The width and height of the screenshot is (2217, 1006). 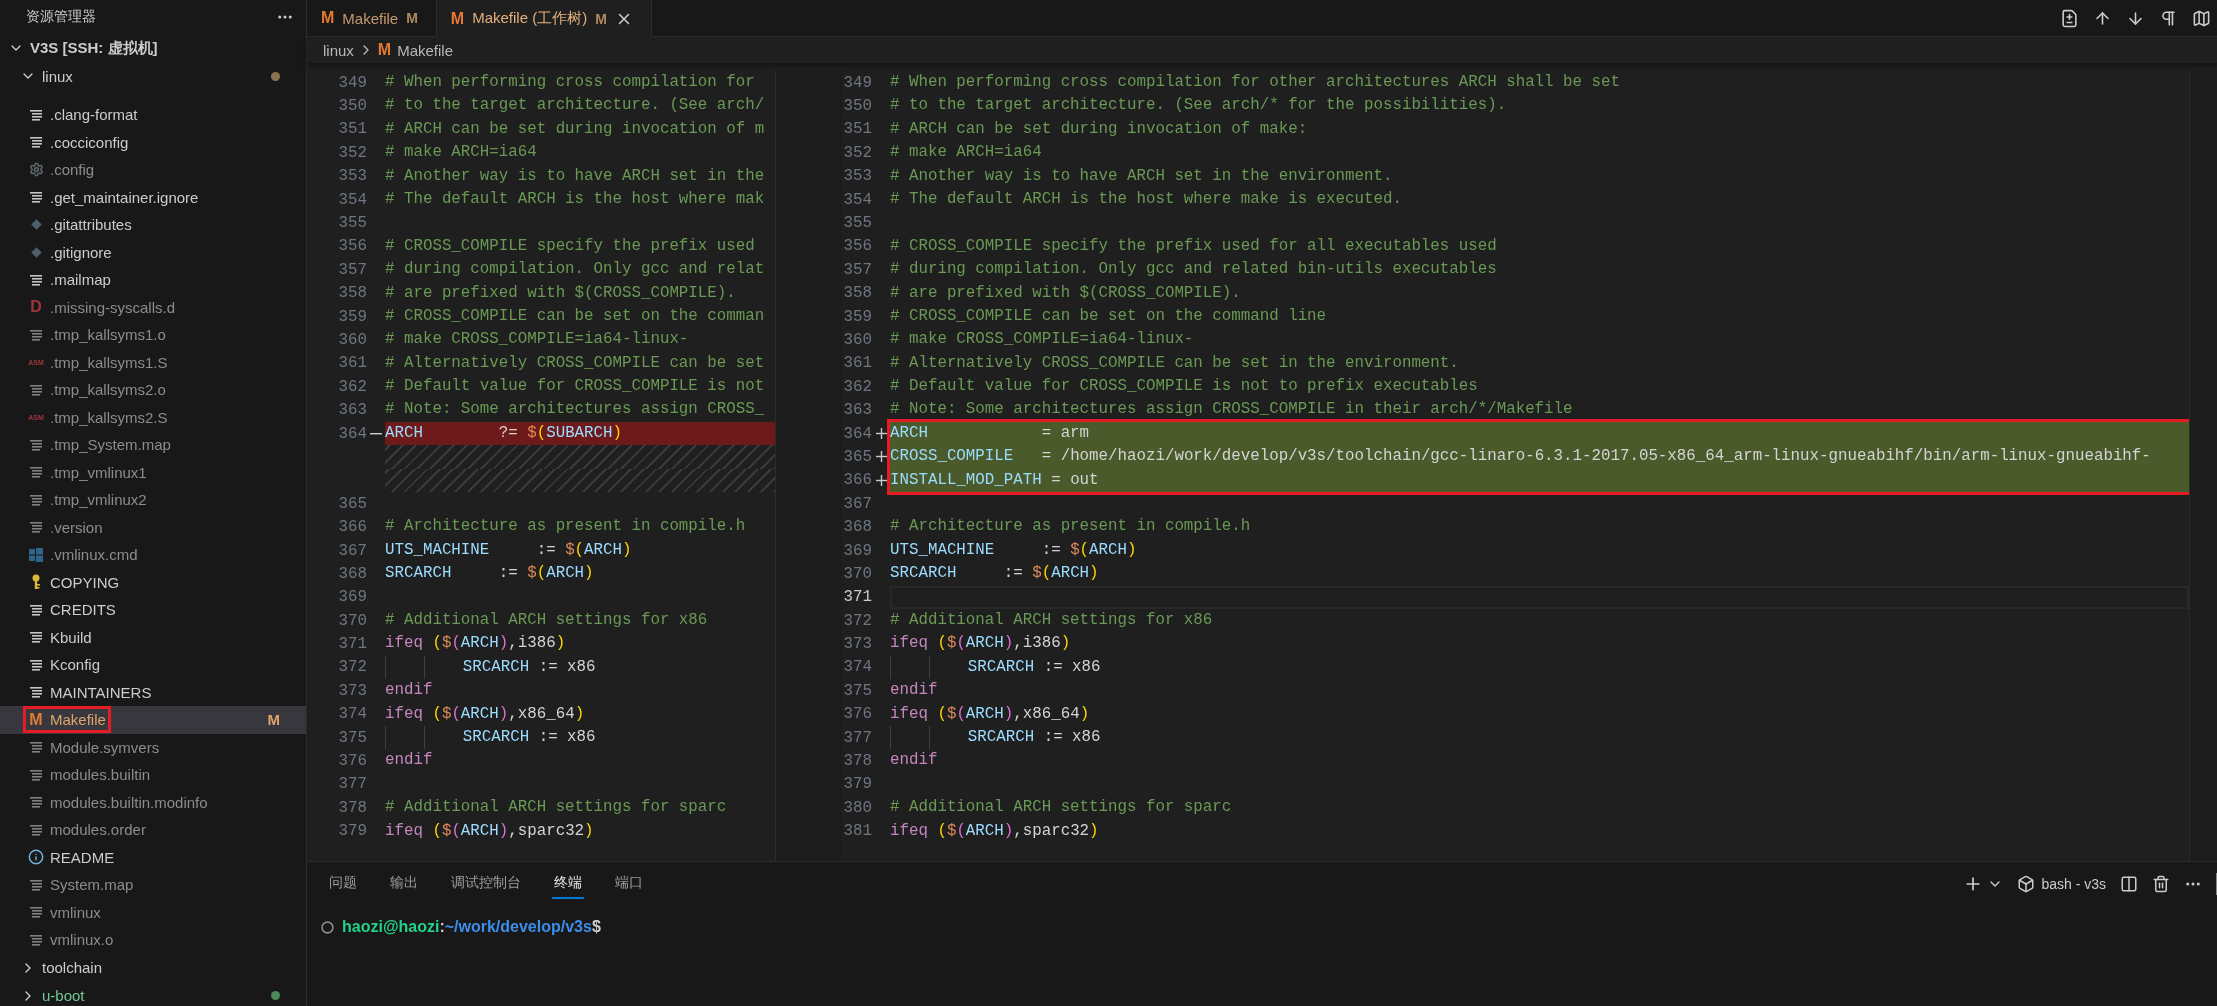 What do you see at coordinates (857, 480) in the screenshot?
I see `line-number: 366` at bounding box center [857, 480].